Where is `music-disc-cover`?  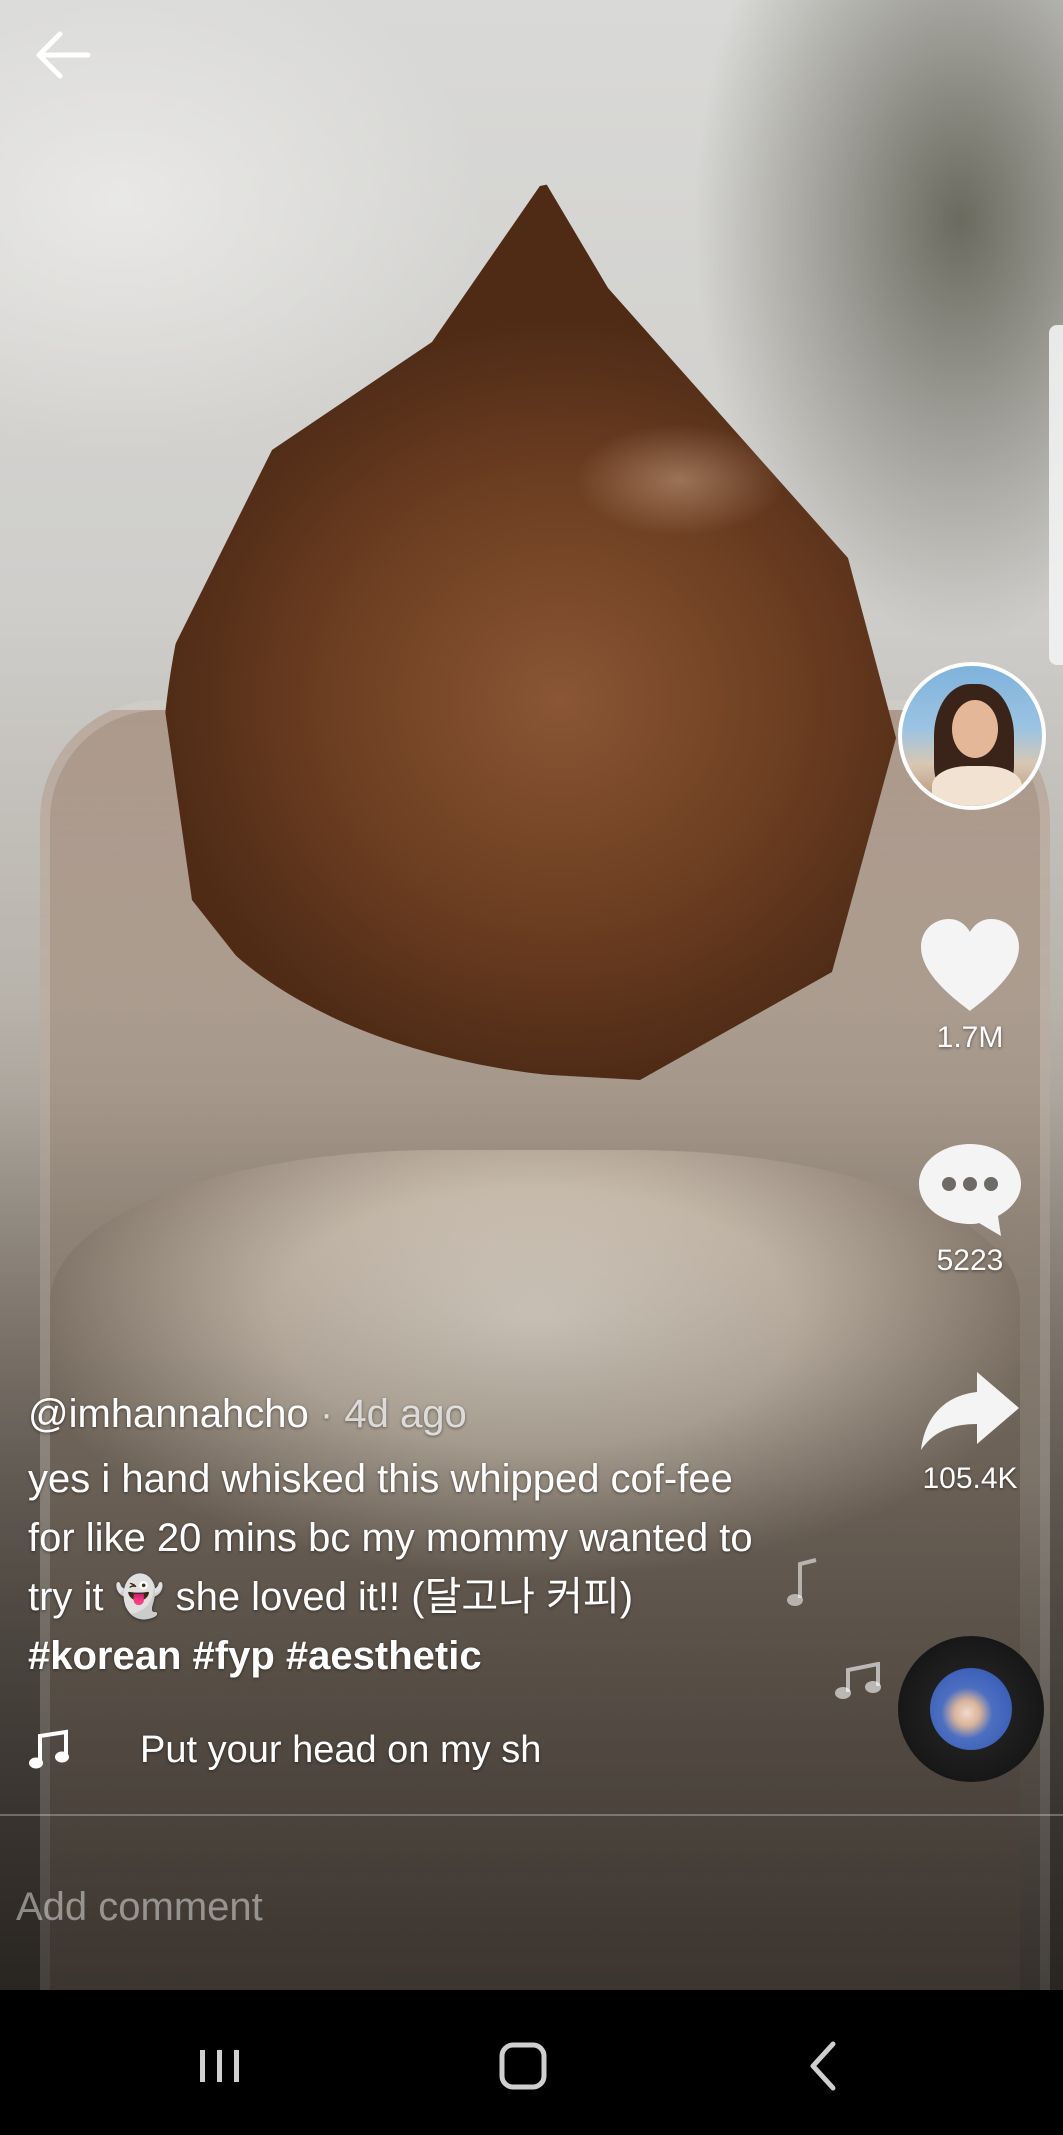 music-disc-cover is located at coordinates (971, 1709).